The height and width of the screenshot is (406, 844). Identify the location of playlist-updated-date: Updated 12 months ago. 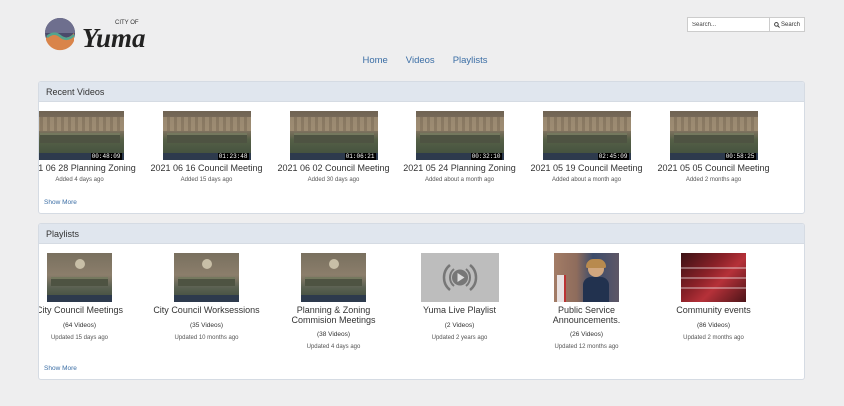
(586, 347).